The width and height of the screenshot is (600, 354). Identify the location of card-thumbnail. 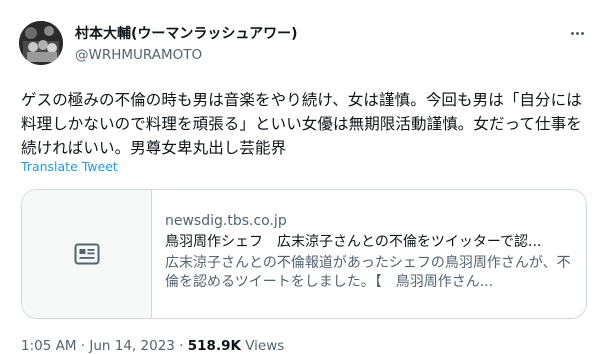
(87, 254).